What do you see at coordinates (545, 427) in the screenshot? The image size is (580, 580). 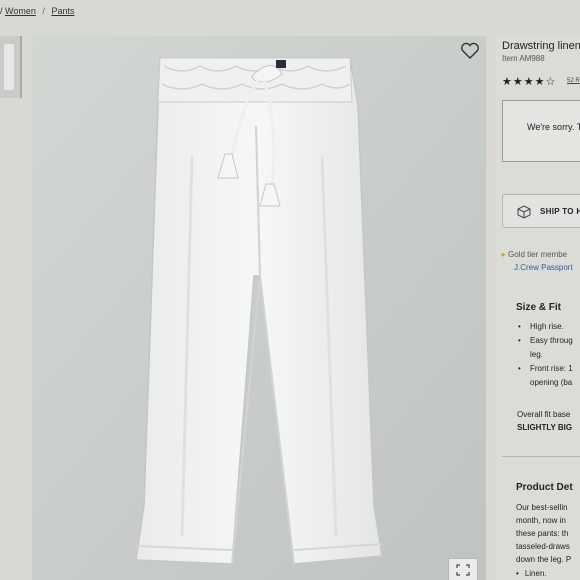 I see `overall-fit-value: SLIGHTLY BIG` at bounding box center [545, 427].